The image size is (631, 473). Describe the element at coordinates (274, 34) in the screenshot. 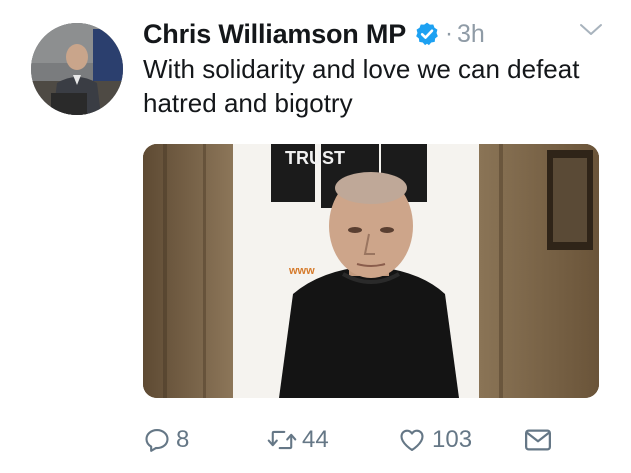

I see `author-name: Chris Williamson MP` at that location.